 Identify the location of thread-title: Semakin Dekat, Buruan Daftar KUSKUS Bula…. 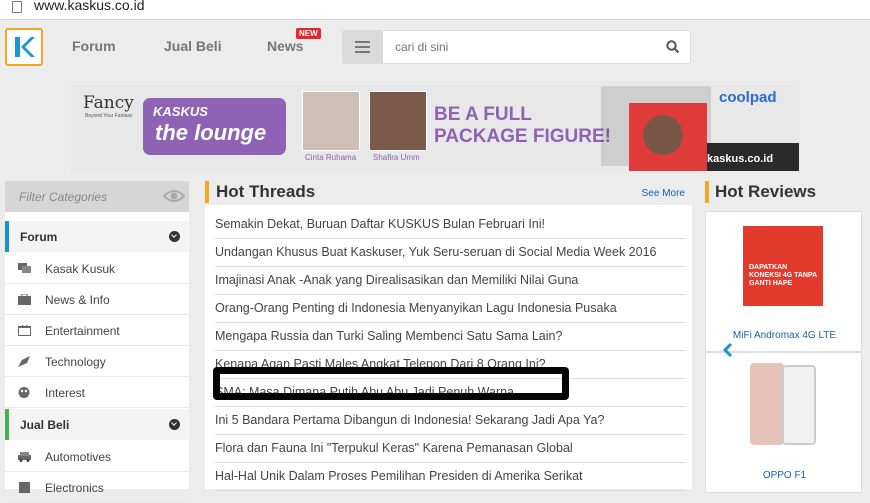
(380, 224).